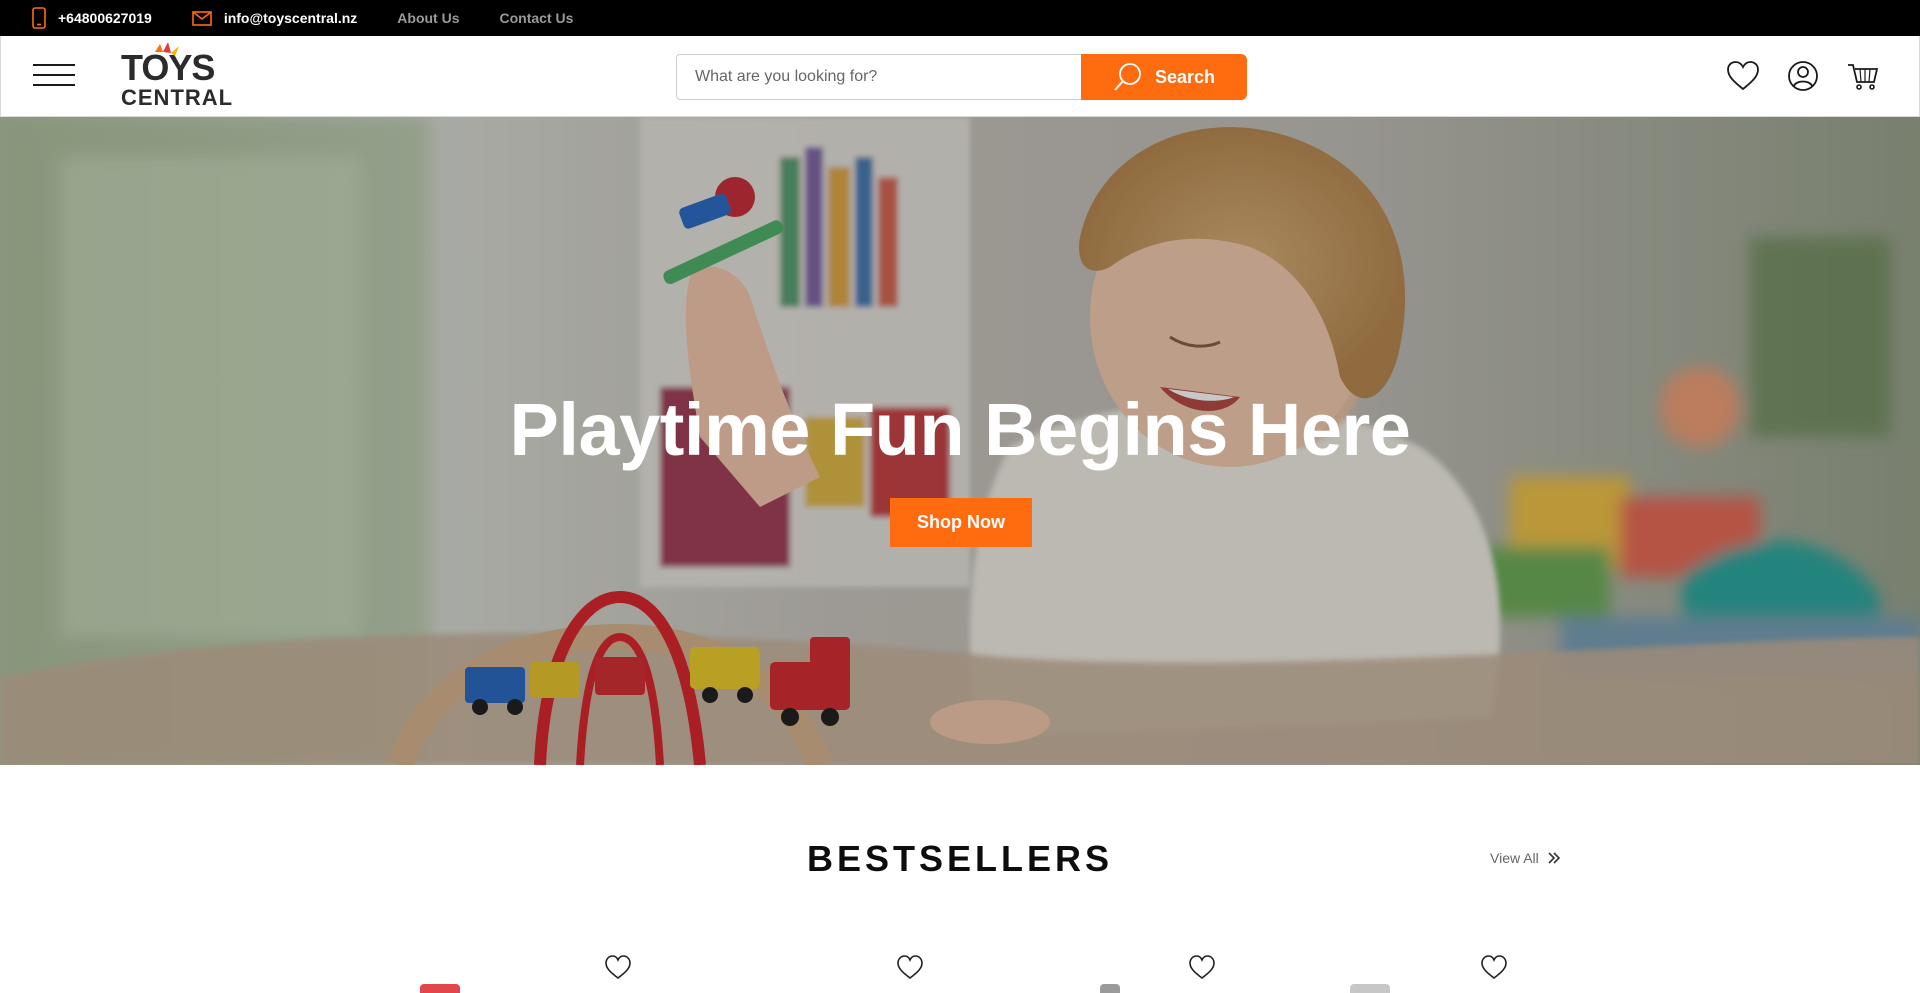  I want to click on wishlist-heart-icon, so click(1743, 76).